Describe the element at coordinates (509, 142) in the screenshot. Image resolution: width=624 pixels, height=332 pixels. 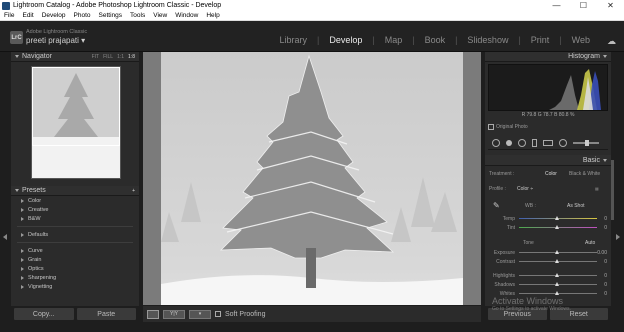
I see `spot-removal-icon` at that location.